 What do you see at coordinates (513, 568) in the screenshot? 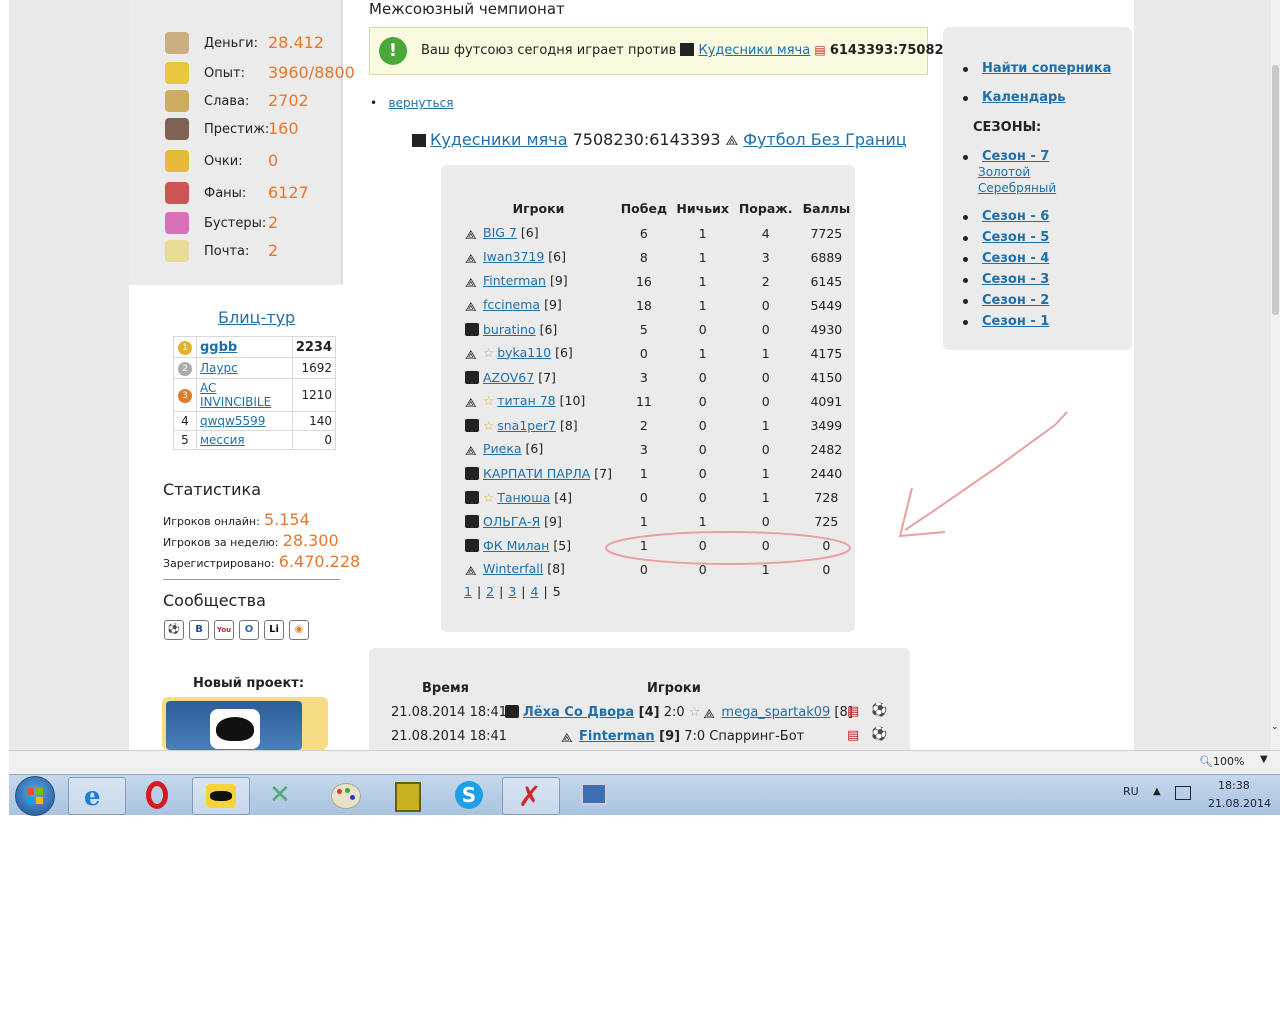
I see `player-link: Winterfall` at bounding box center [513, 568].